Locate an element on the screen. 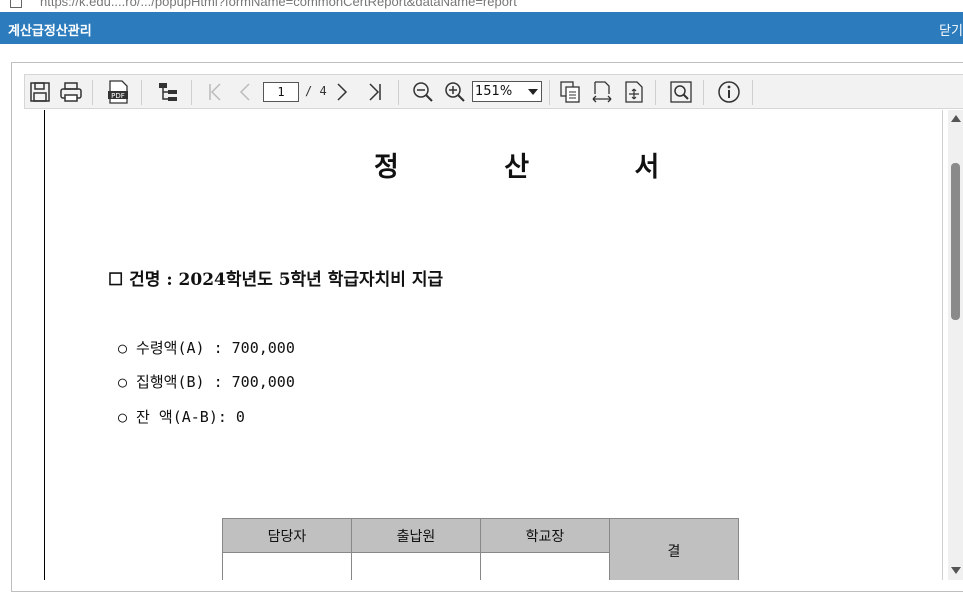 The width and height of the screenshot is (963, 592). prev-page-icon is located at coordinates (245, 92).